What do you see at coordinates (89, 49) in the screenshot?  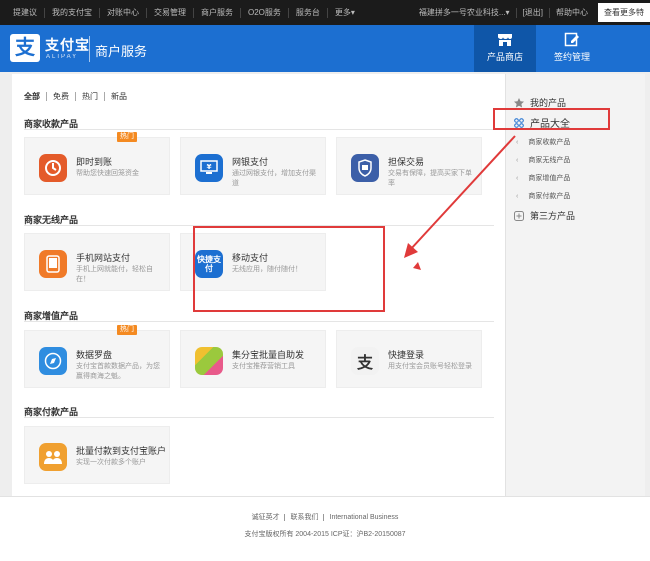 I see `header-divider` at bounding box center [89, 49].